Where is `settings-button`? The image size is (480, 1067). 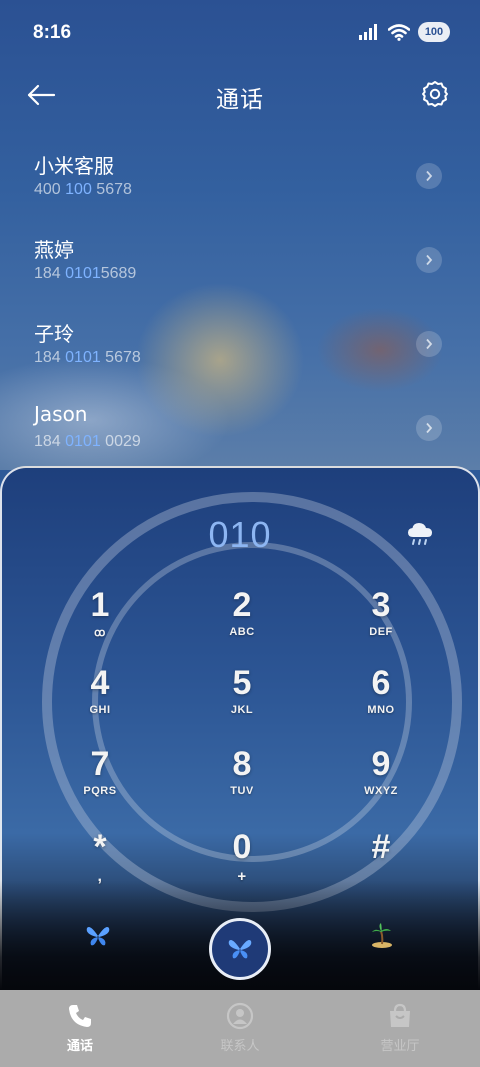
settings-button is located at coordinates (435, 94).